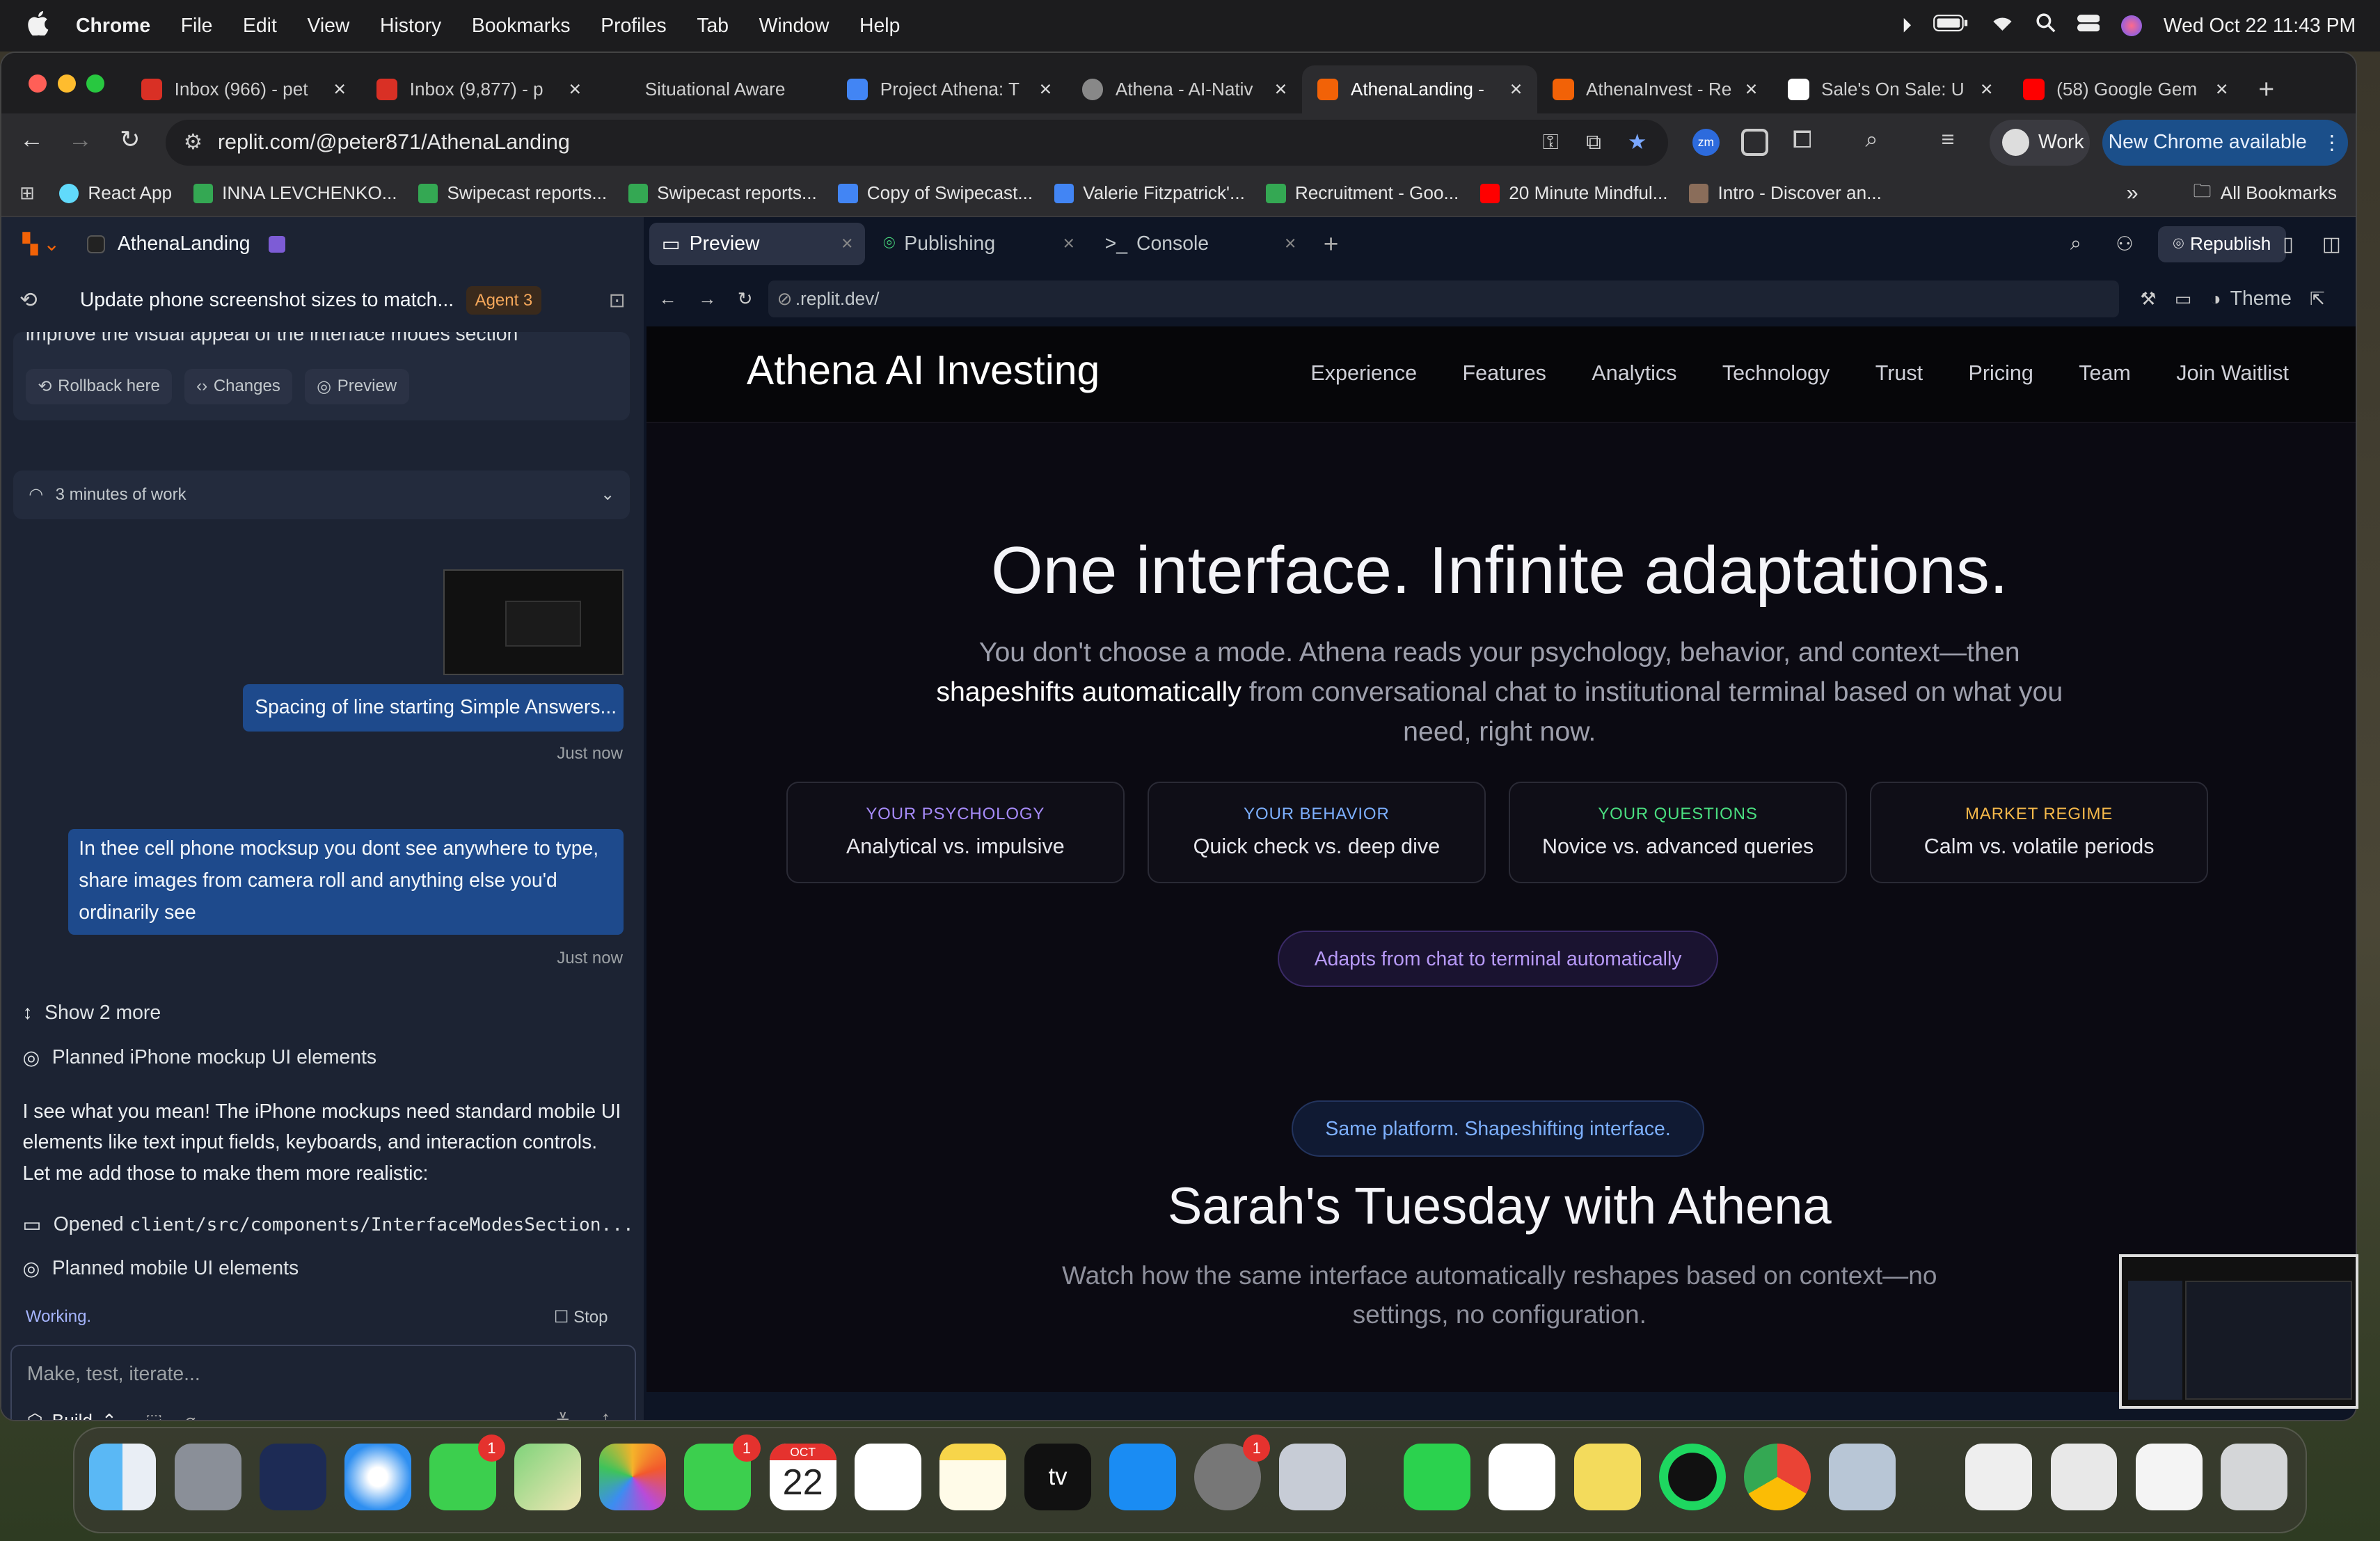 Image resolution: width=2380 pixels, height=1541 pixels. I want to click on nav-analytics: Analytics, so click(1634, 373).